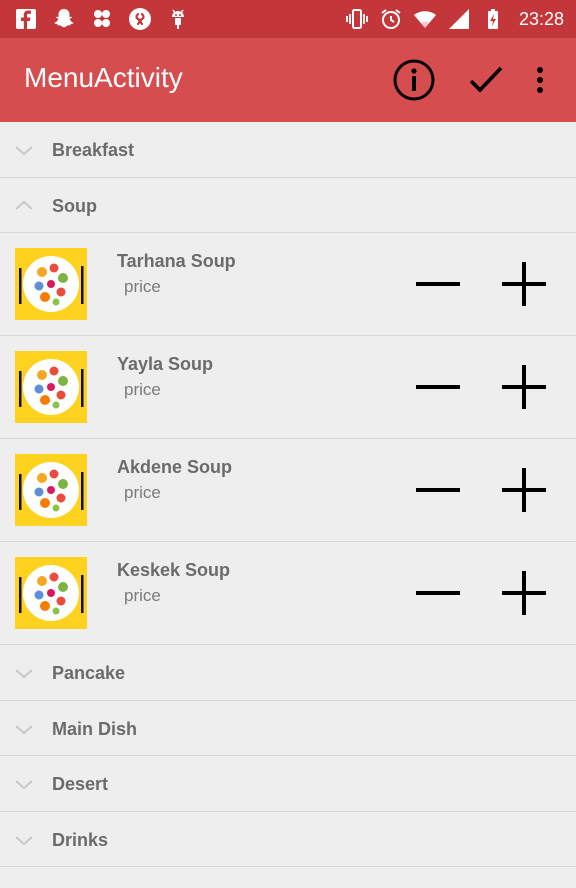 The width and height of the screenshot is (576, 888). Describe the element at coordinates (93, 150) in the screenshot. I see `category-label: Breakfast` at that location.